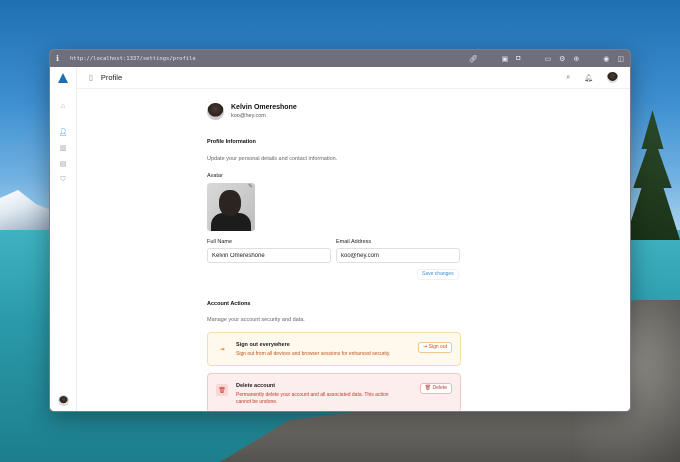 The height and width of the screenshot is (462, 680). I want to click on search-icon: ⌕, so click(568, 78).